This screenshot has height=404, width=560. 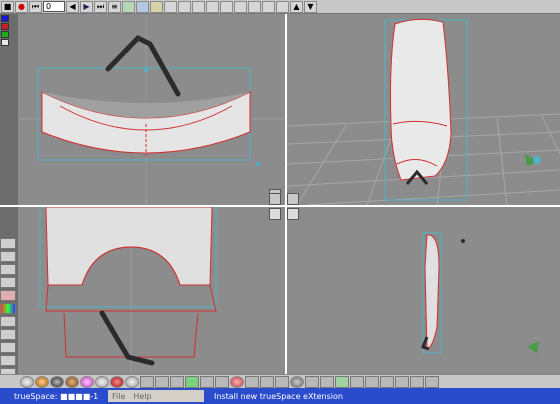 I want to click on grid-icon, so click(x=147, y=381).